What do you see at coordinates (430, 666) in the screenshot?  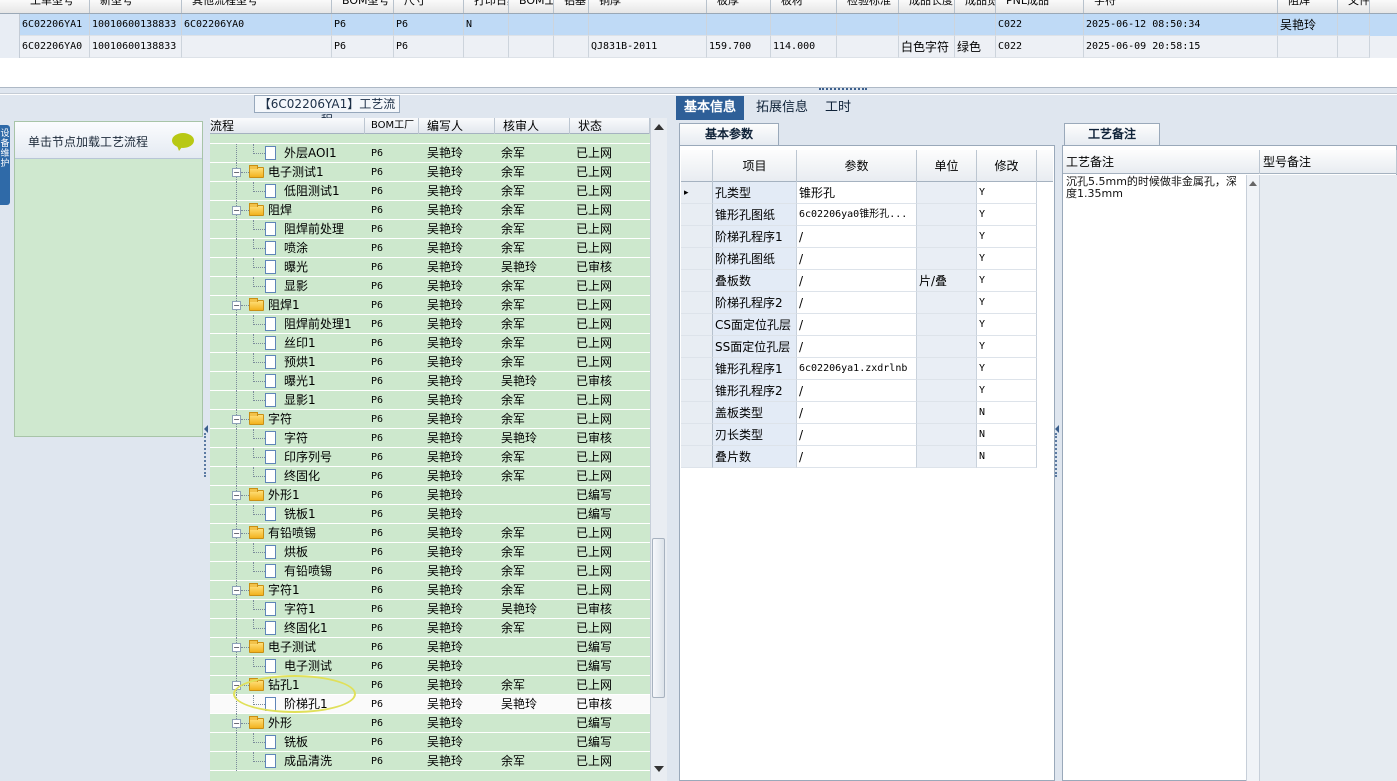 I see `table-row: 电子测试 P6 吴艳玲 已编写` at bounding box center [430, 666].